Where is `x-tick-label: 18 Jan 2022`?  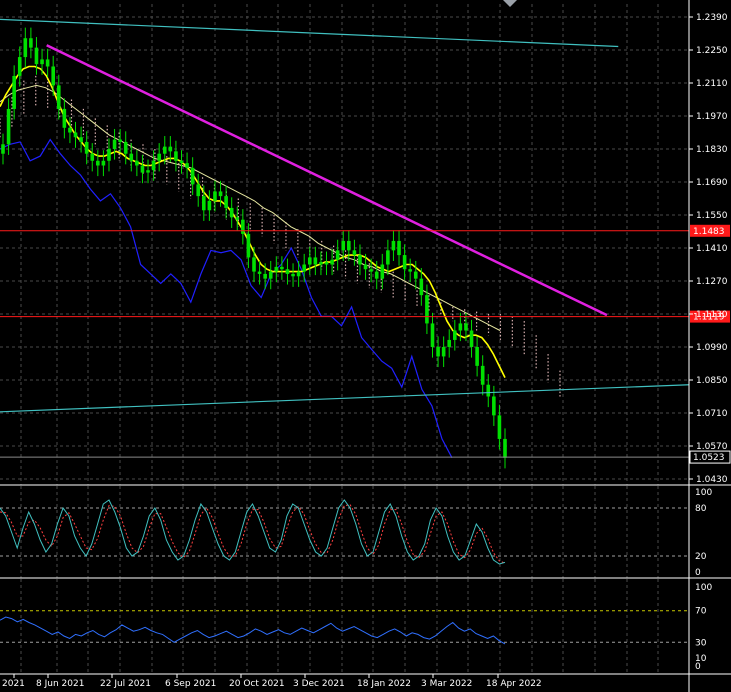 x-tick-label: 18 Jan 2022 is located at coordinates (384, 684).